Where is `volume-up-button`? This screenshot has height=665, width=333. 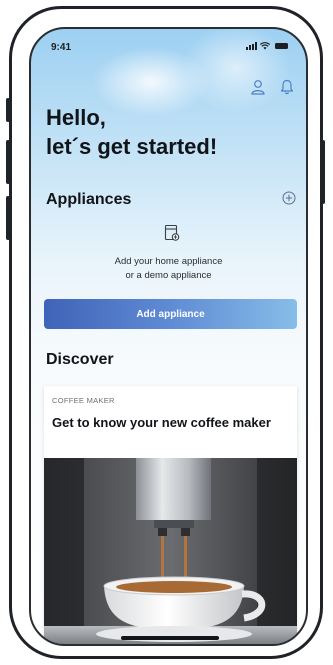 volume-up-button is located at coordinates (8, 162).